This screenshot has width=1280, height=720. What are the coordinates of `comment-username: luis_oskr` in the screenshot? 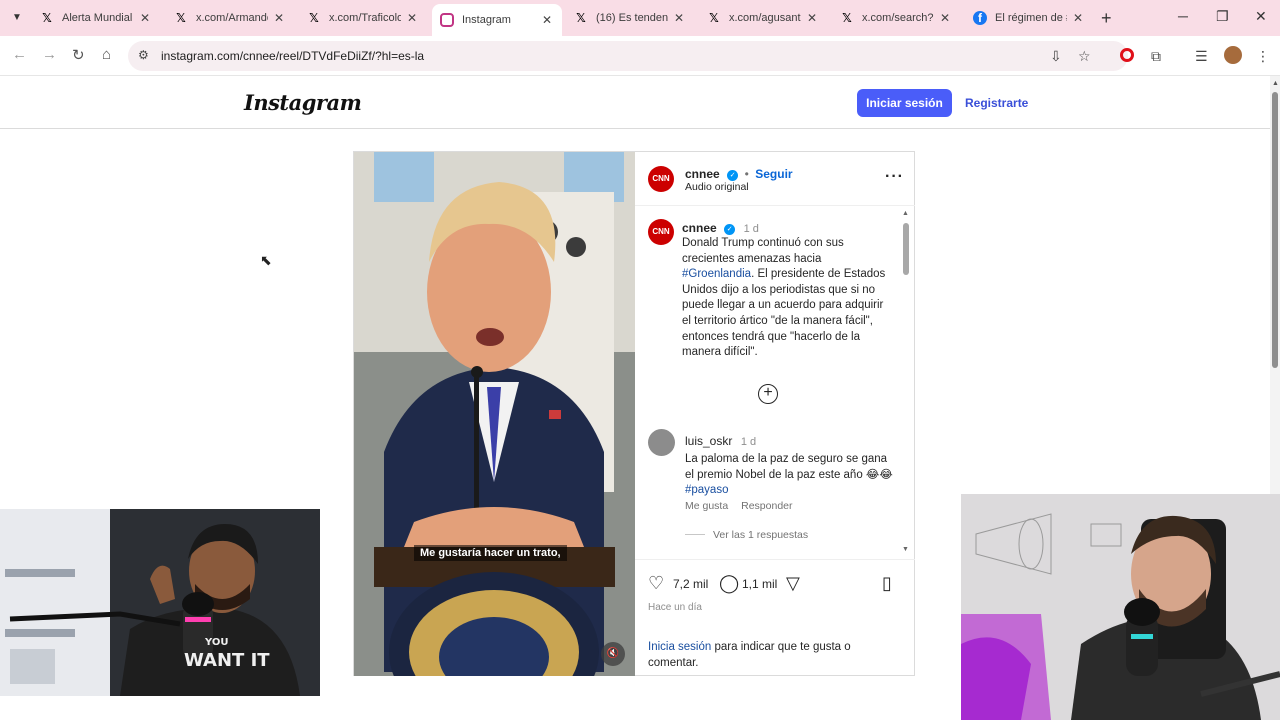 It's located at (708, 441).